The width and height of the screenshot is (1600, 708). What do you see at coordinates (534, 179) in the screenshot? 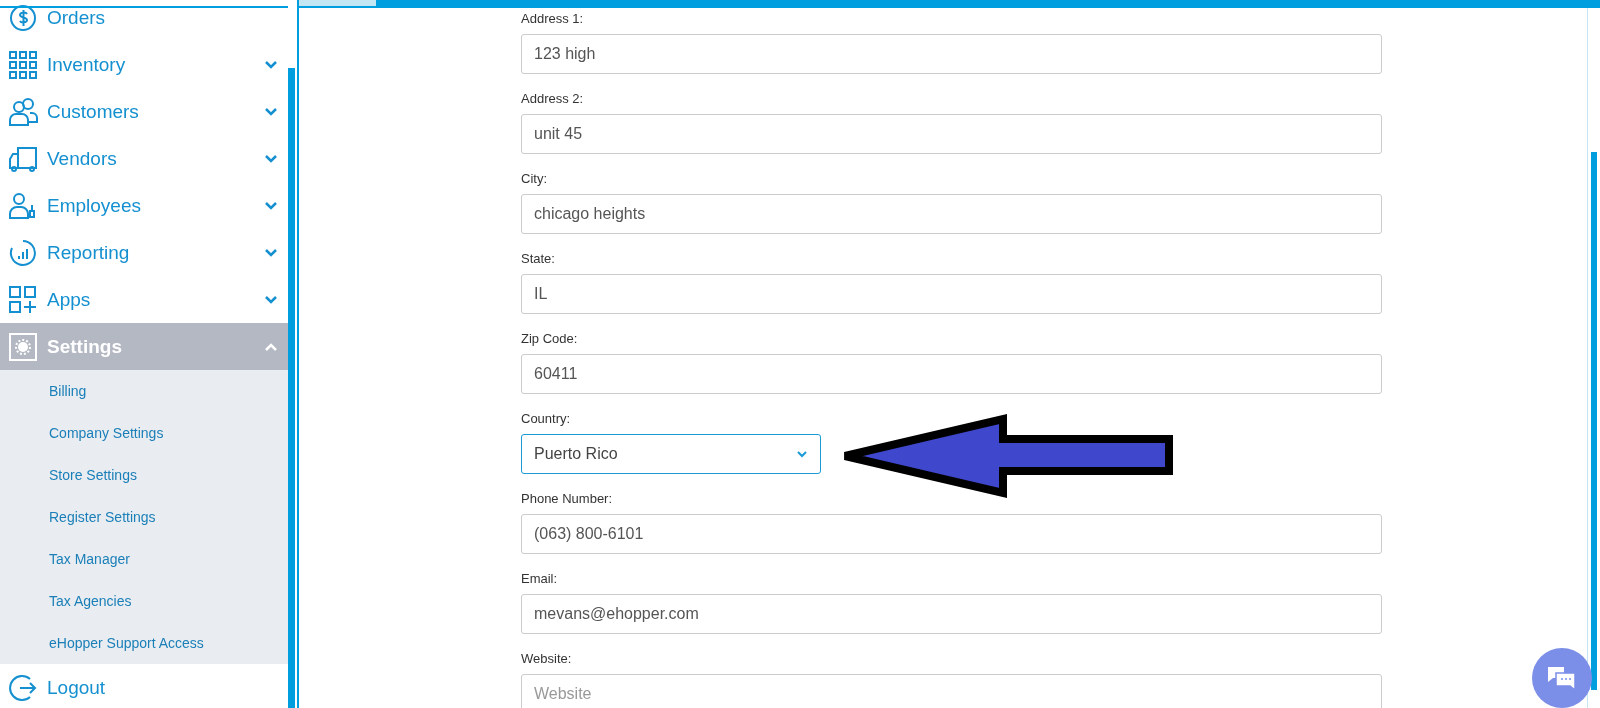
I see `field-label: City:` at bounding box center [534, 179].